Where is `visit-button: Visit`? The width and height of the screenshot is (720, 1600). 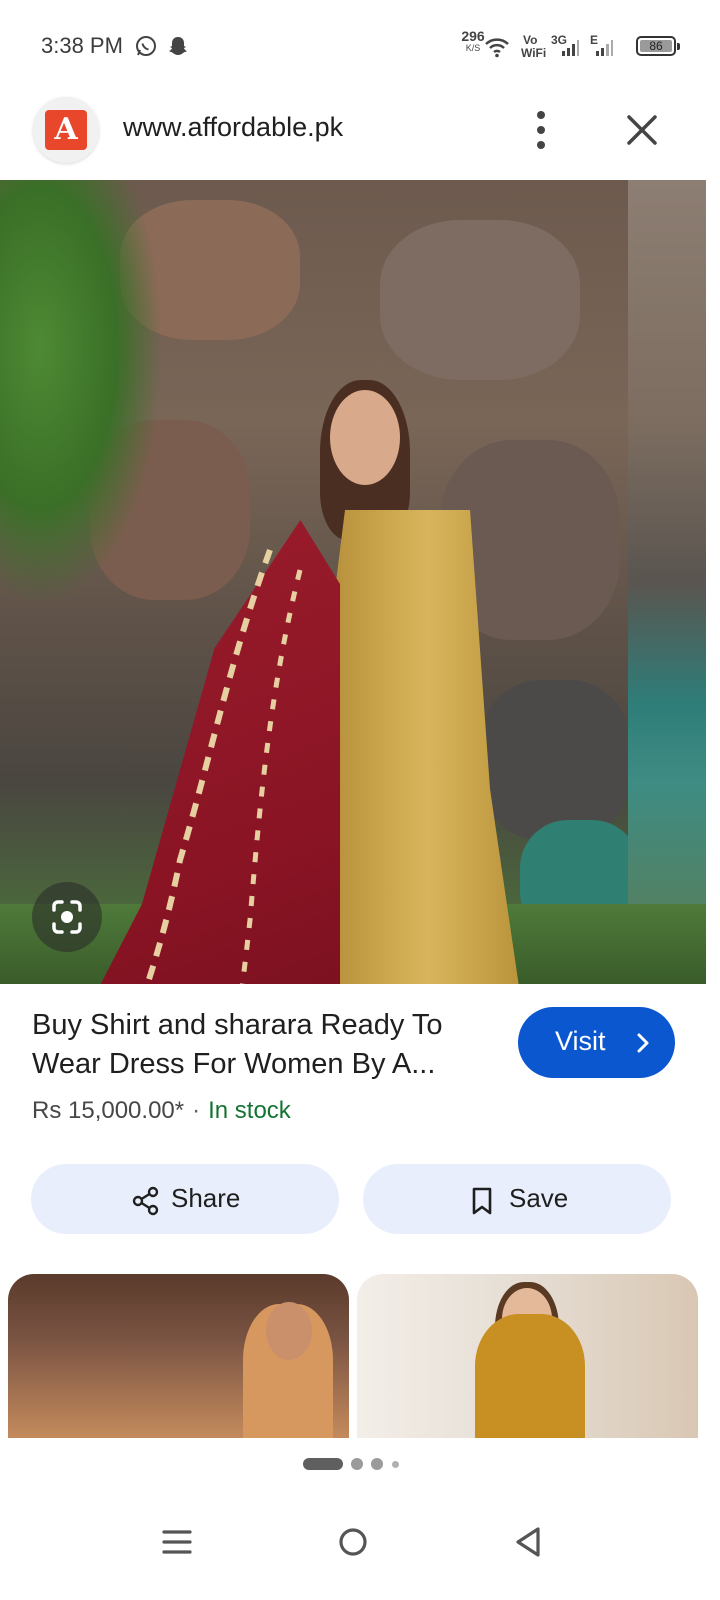 visit-button: Visit is located at coordinates (596, 1042).